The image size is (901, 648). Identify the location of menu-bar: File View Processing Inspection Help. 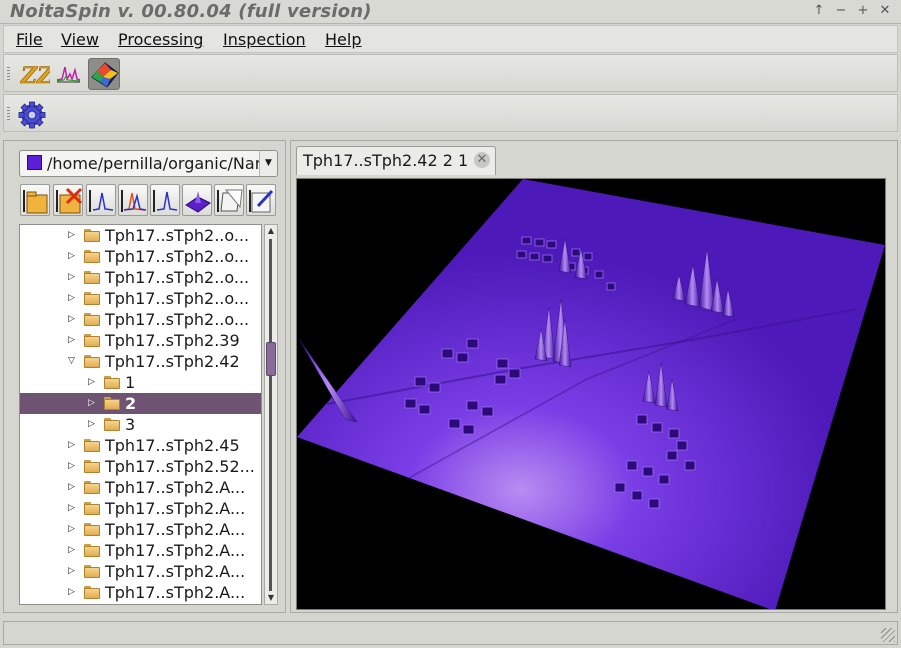
(450, 39).